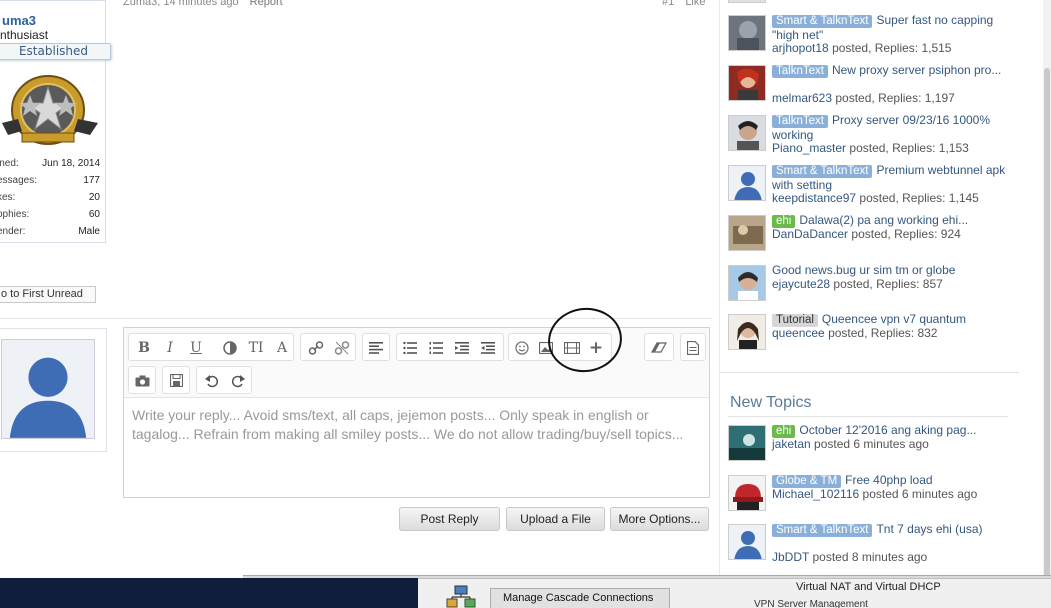 This screenshot has height=608, width=1051. I want to click on toolbar-group-camera, so click(142, 380).